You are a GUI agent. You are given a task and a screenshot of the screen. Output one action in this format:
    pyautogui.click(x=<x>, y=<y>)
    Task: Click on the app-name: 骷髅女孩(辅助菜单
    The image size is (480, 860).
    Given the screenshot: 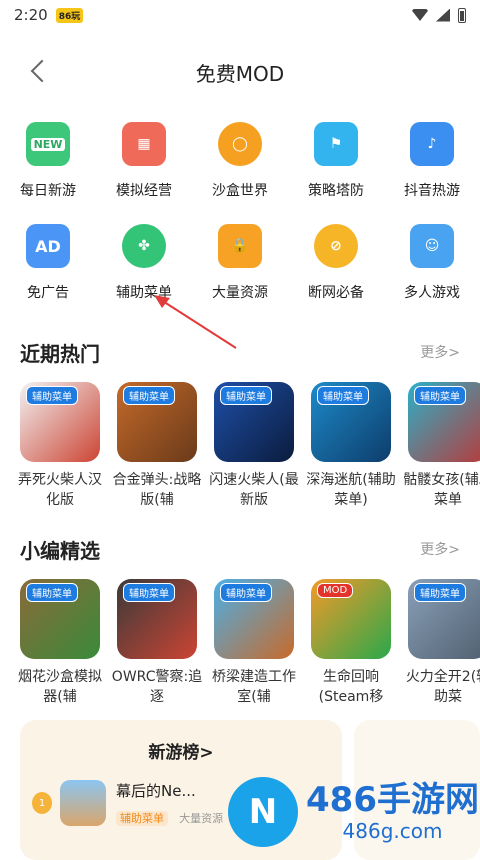 What is the action you would take?
    pyautogui.click(x=441, y=490)
    